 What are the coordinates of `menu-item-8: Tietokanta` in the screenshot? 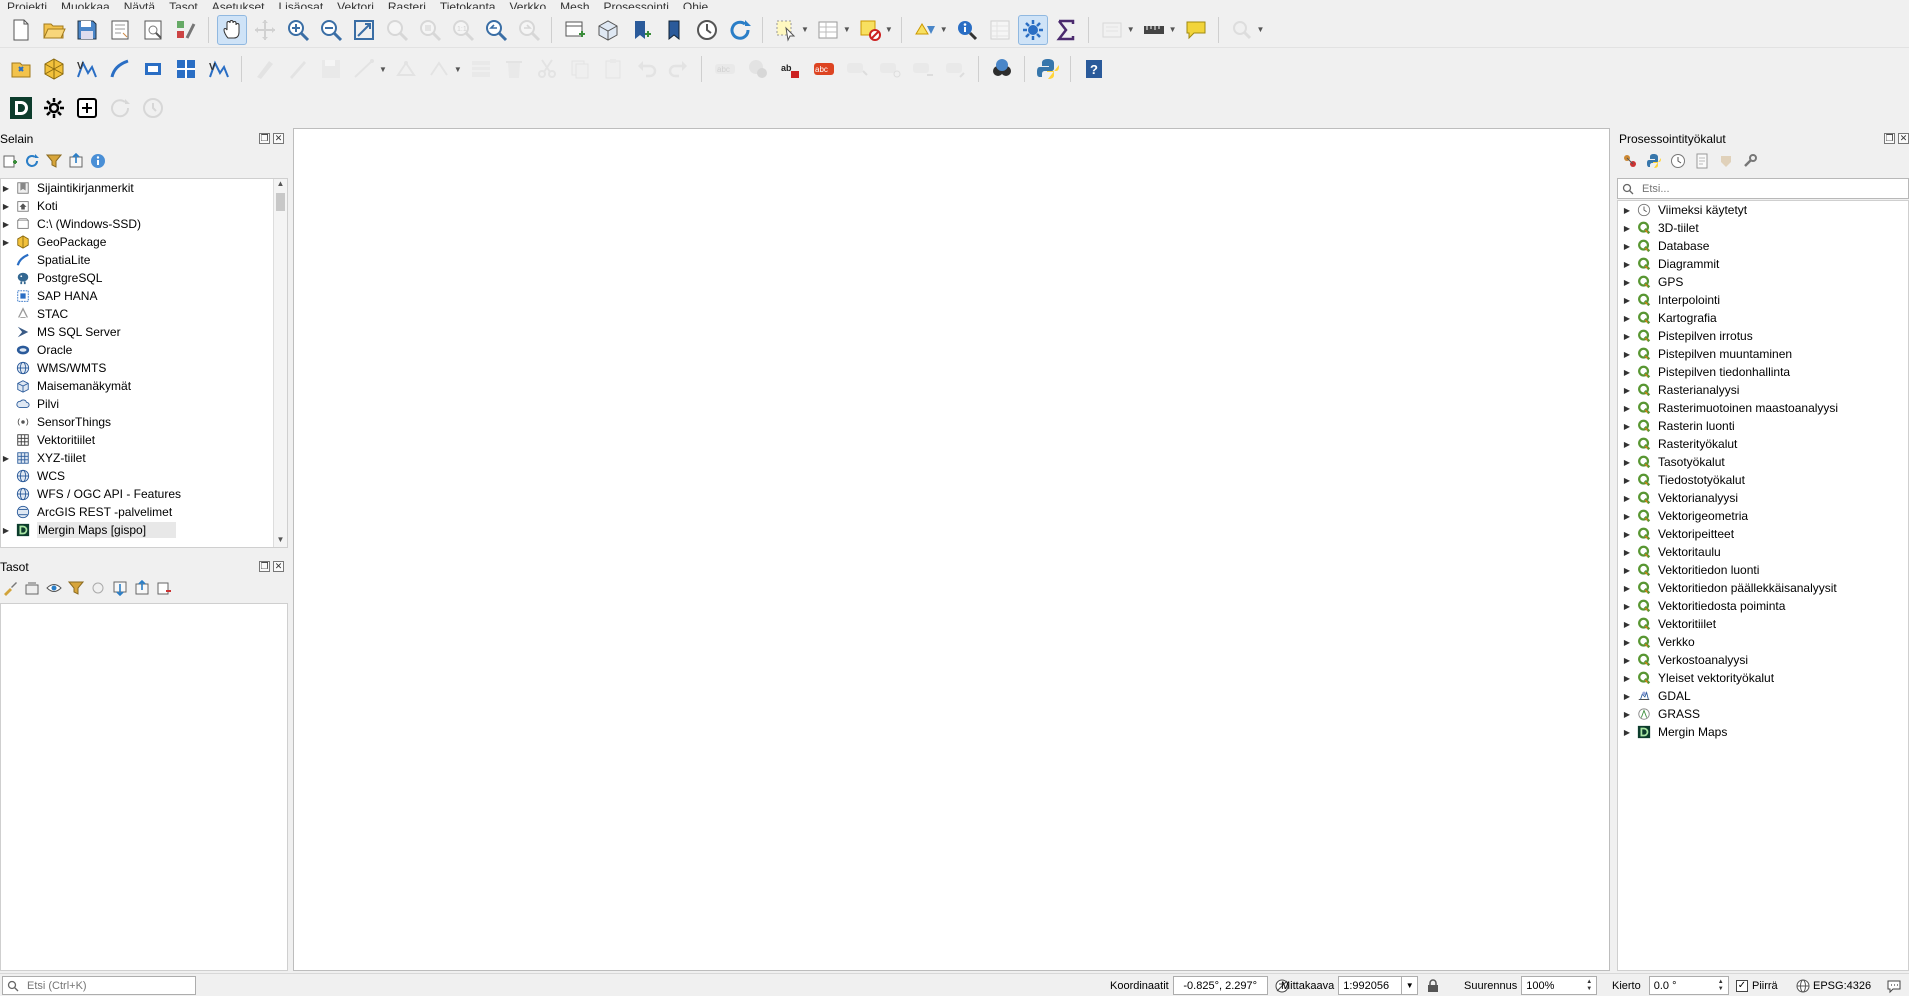 It's located at (468, 4).